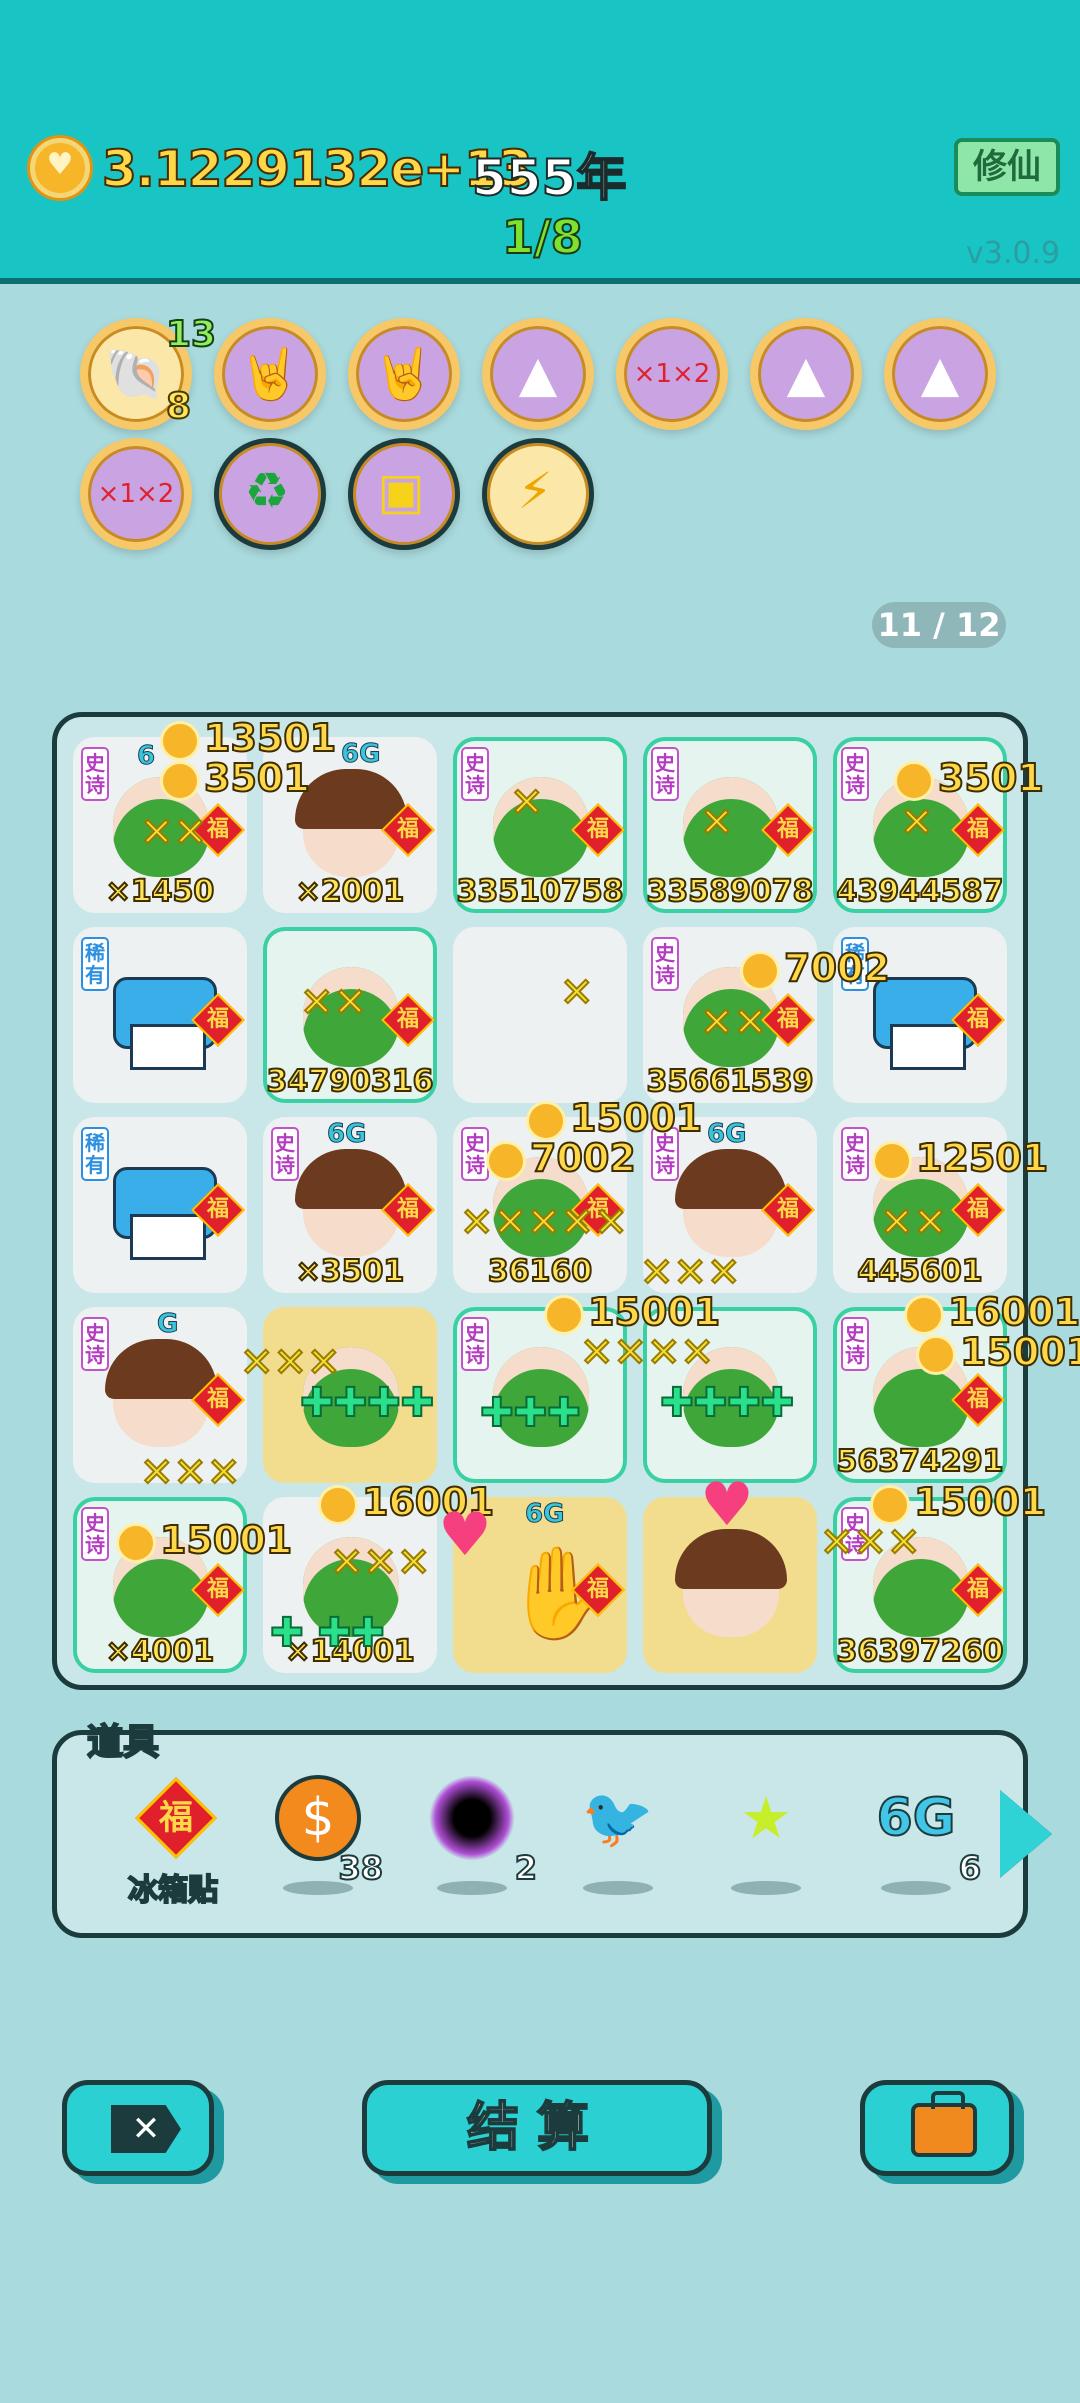 The image size is (1080, 2403). What do you see at coordinates (1026, 1834) in the screenshot?
I see `items-next-arrow-icon` at bounding box center [1026, 1834].